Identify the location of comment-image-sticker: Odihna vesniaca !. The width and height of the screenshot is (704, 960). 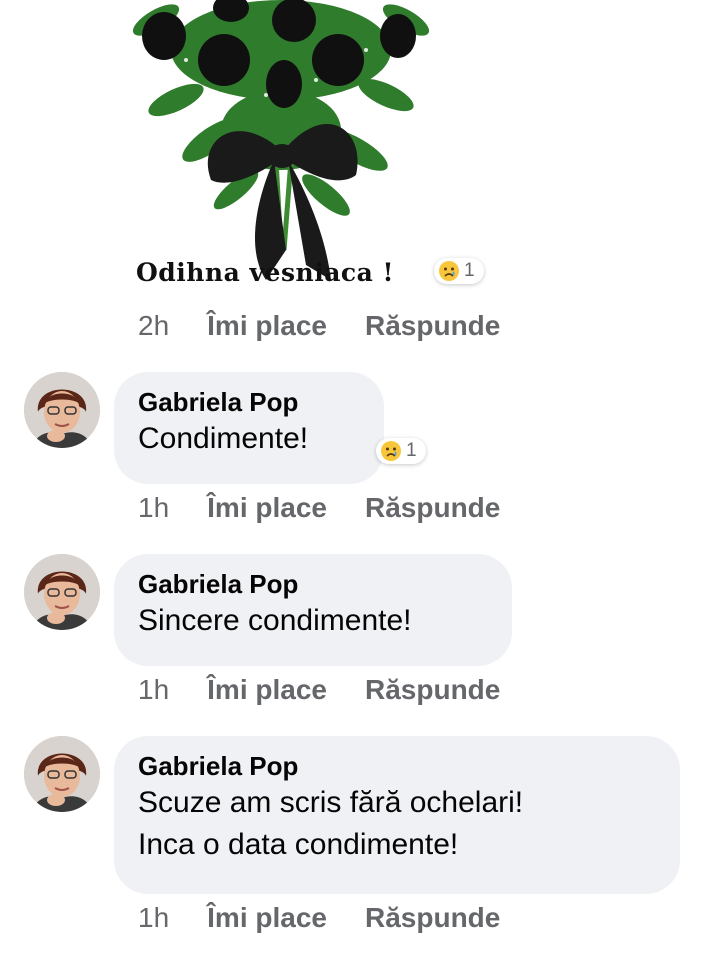
(277, 151).